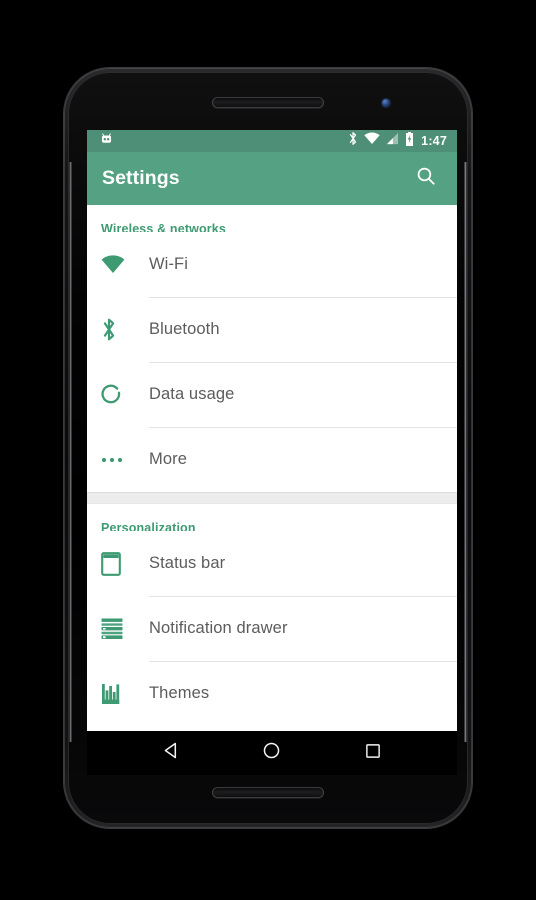 Image resolution: width=536 pixels, height=900 pixels. Describe the element at coordinates (272, 329) in the screenshot. I see `list-item-bluetooth: Bluetooth` at that location.